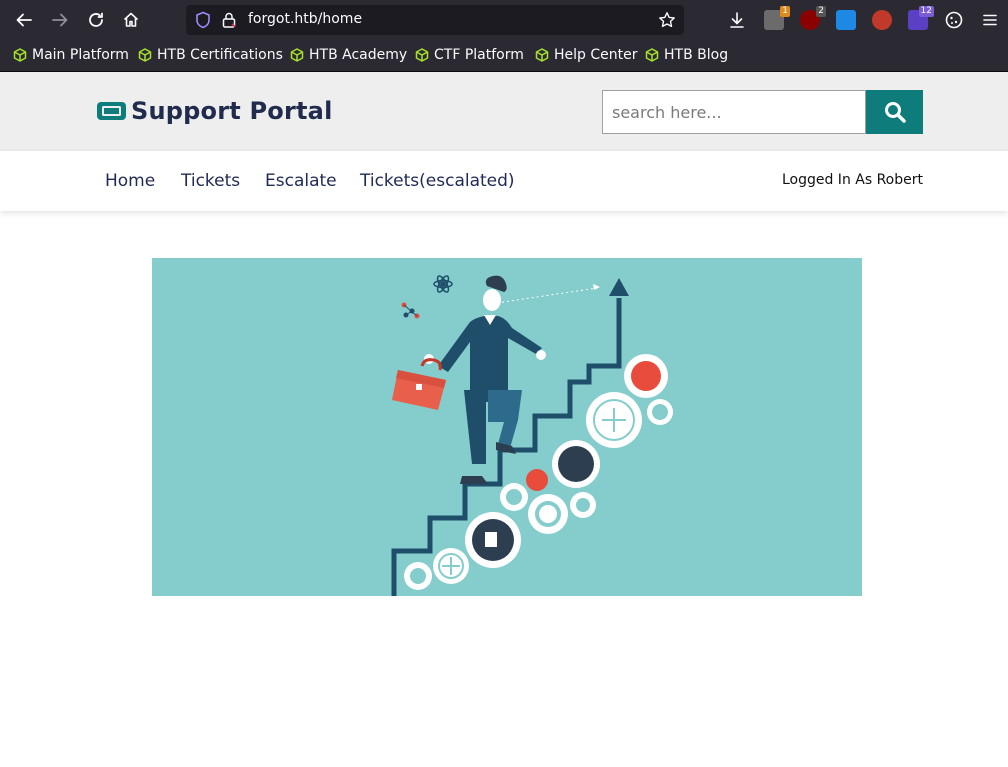  I want to click on bookmark-item: CTF Platform, so click(469, 55).